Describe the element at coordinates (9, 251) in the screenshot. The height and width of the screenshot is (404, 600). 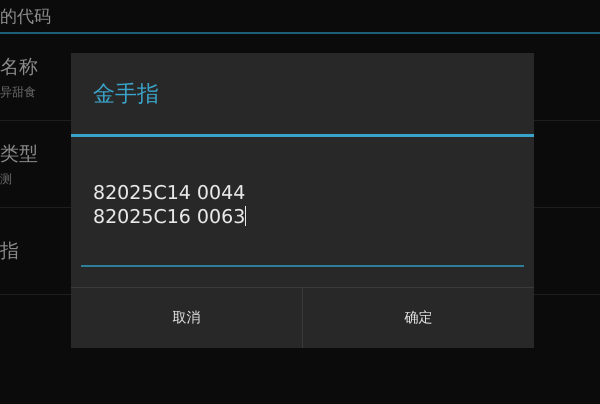
I see `setting-label: 指` at that location.